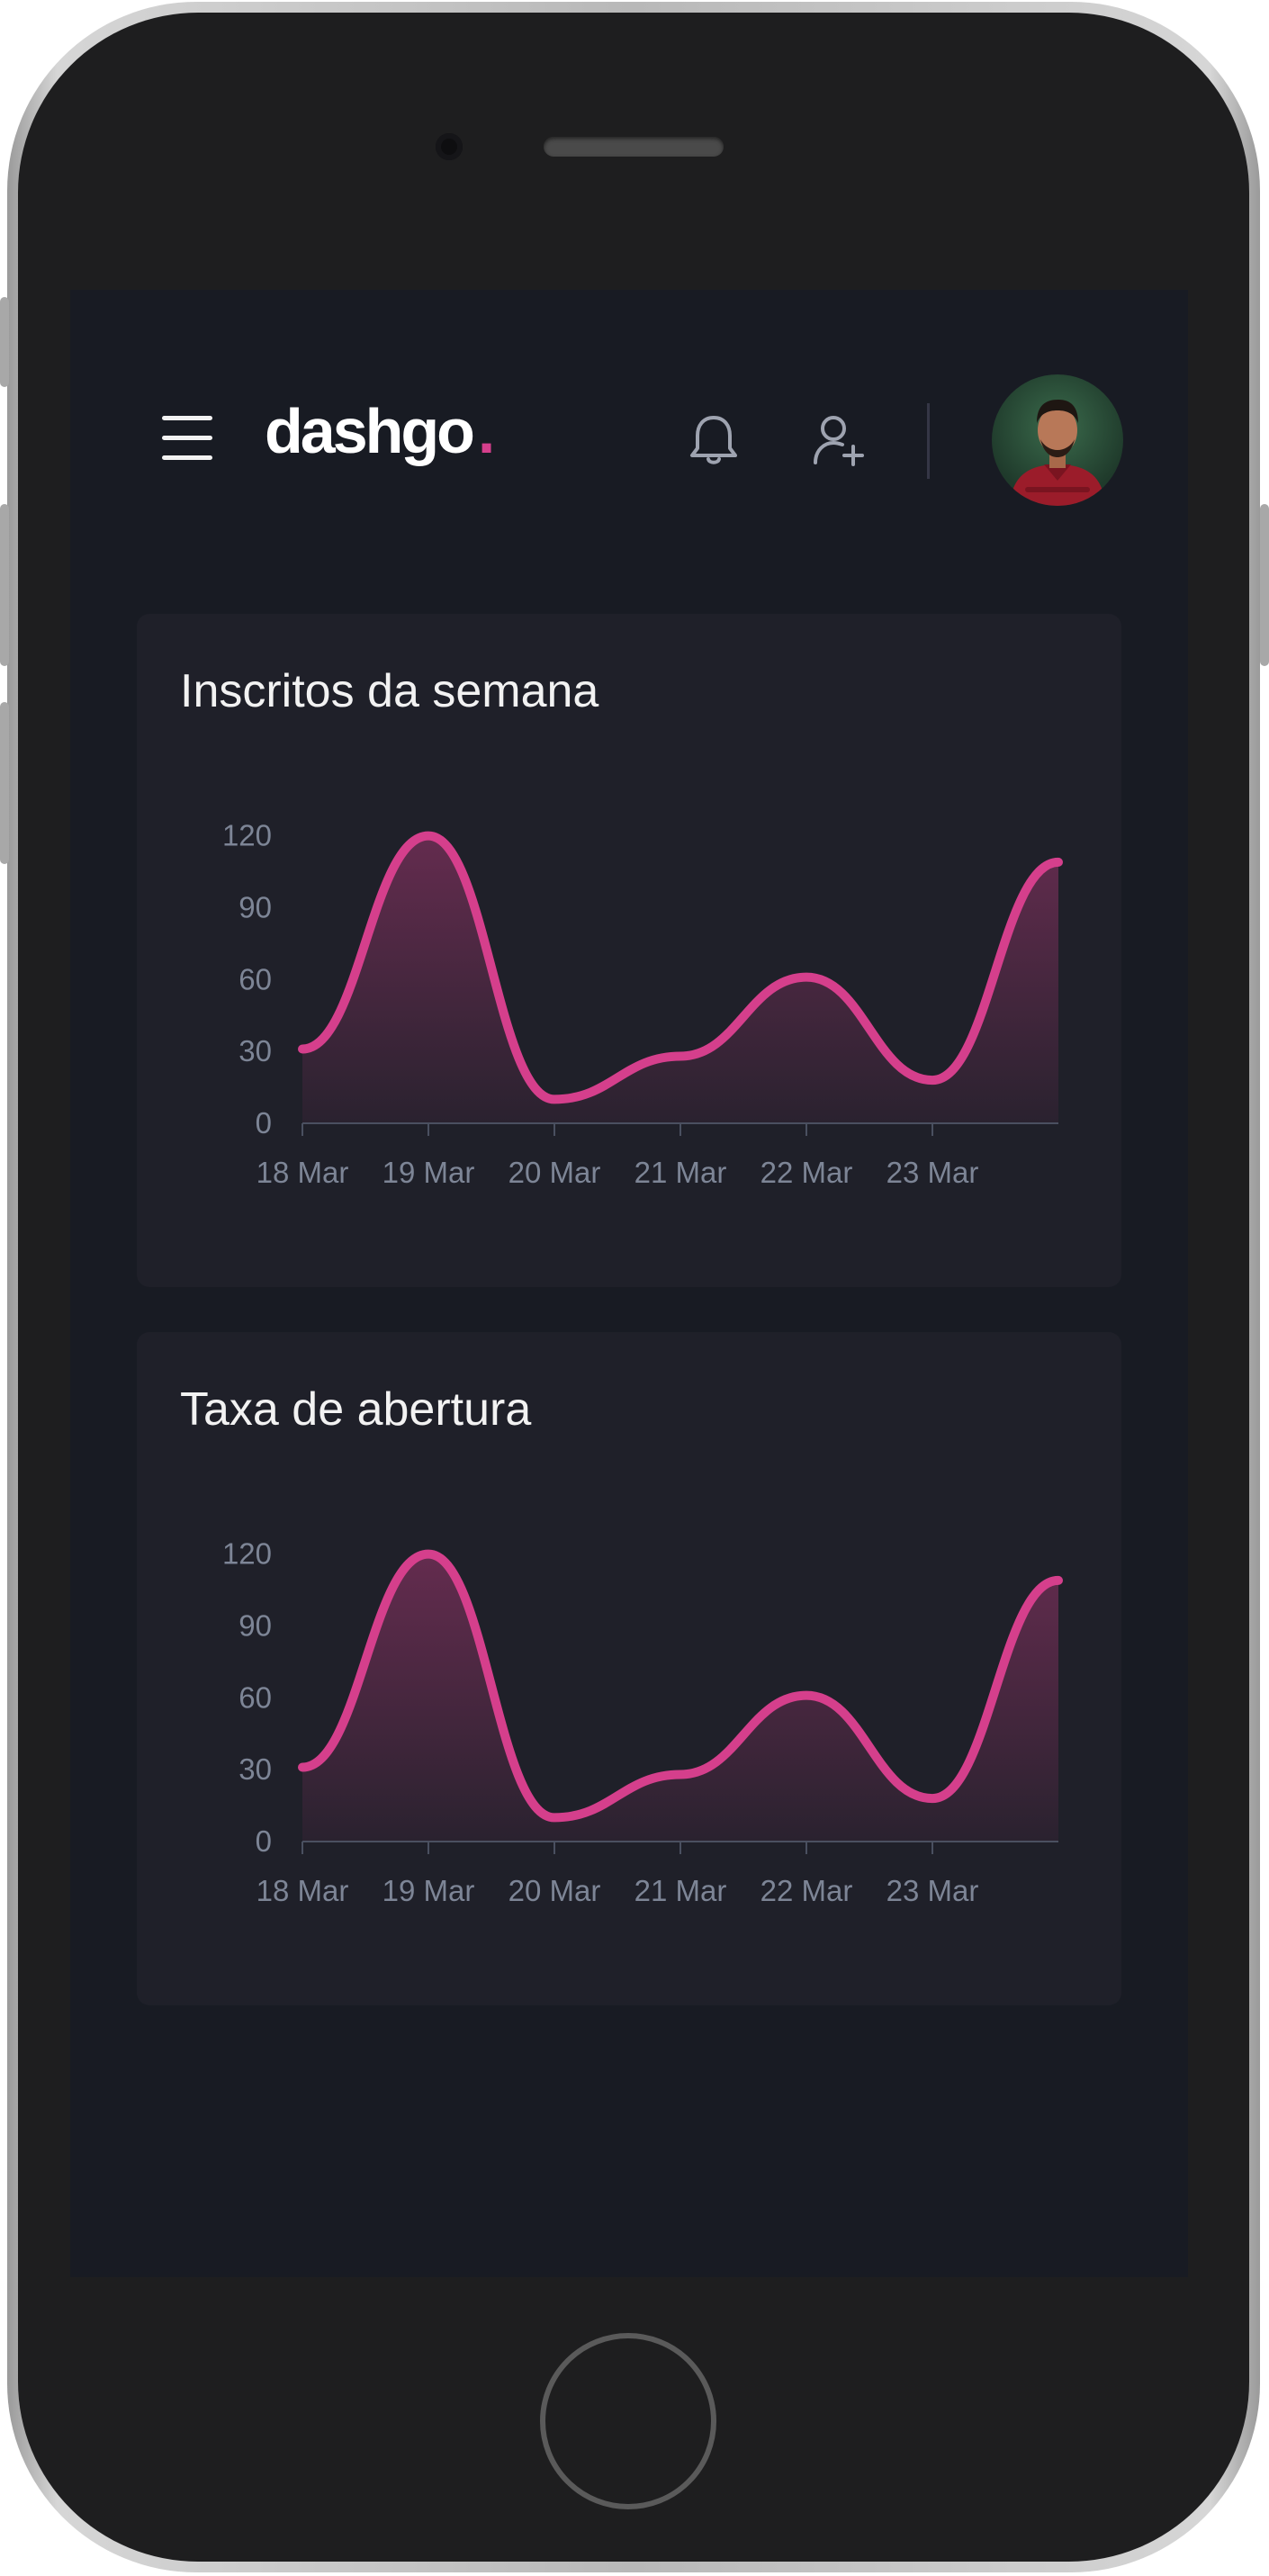  I want to click on avatar, so click(1057, 440).